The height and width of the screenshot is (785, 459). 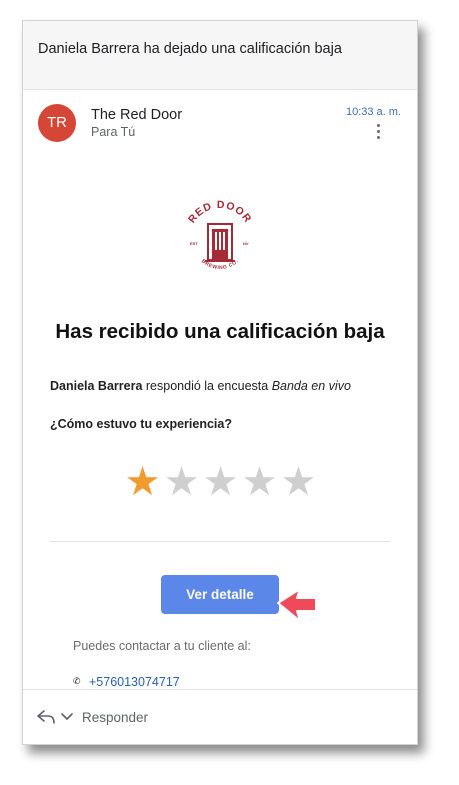 What do you see at coordinates (141, 424) in the screenshot?
I see `experience-question: ¿Cómo estuvo tu experiencia?` at bounding box center [141, 424].